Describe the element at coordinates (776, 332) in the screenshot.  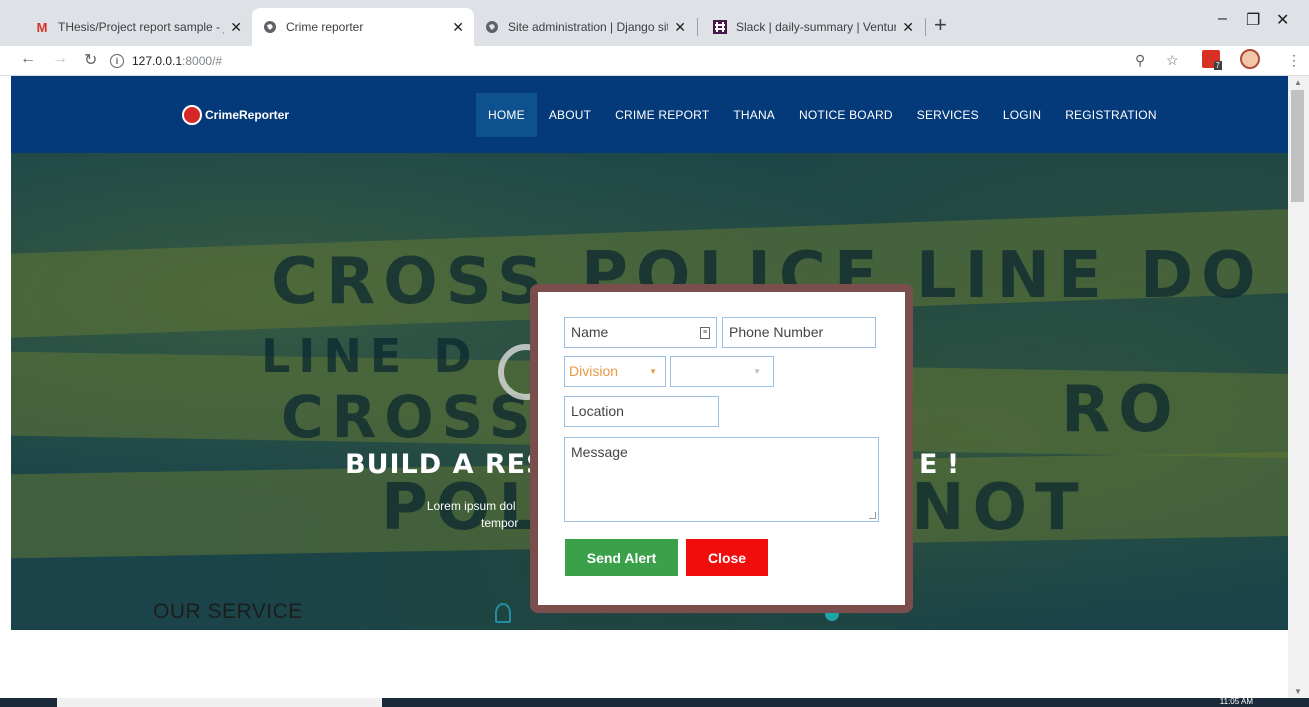
I see `phone-placeholder: Phone Number` at that location.